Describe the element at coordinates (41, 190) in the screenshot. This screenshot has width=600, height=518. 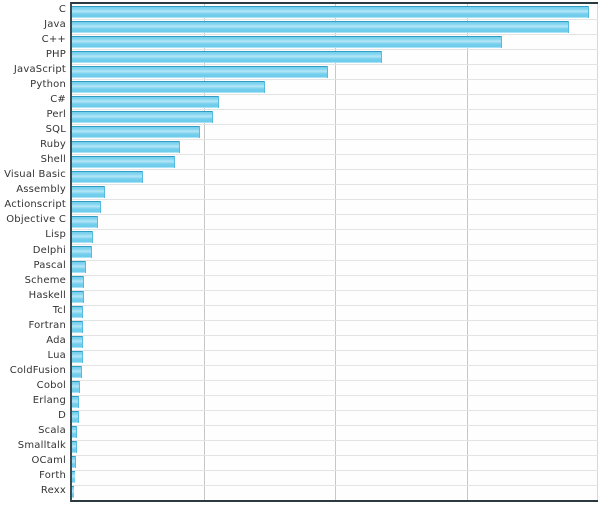
I see `category-label: Assembly` at that location.